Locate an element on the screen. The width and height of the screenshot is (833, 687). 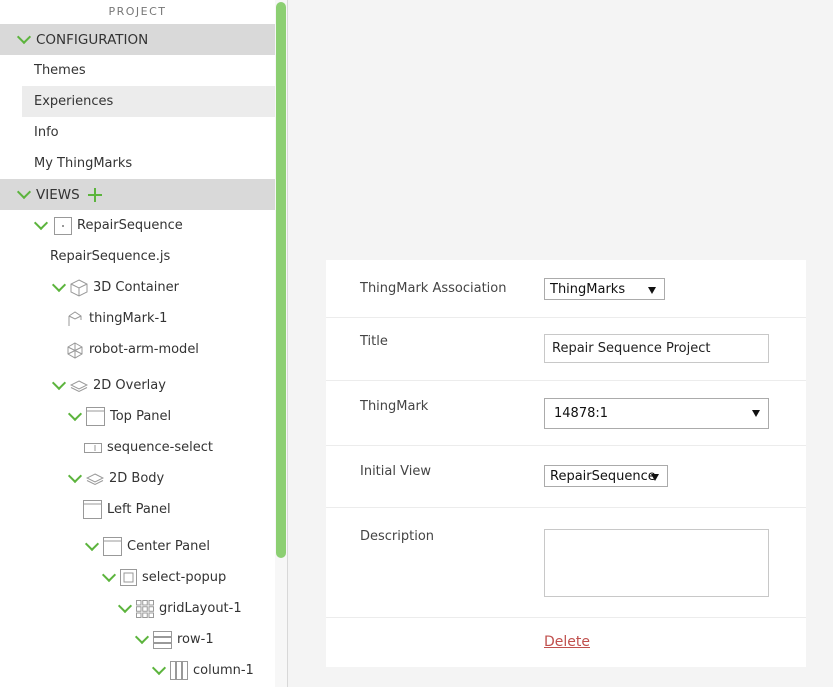
config-item-experiences: Experiences is located at coordinates (148, 101).